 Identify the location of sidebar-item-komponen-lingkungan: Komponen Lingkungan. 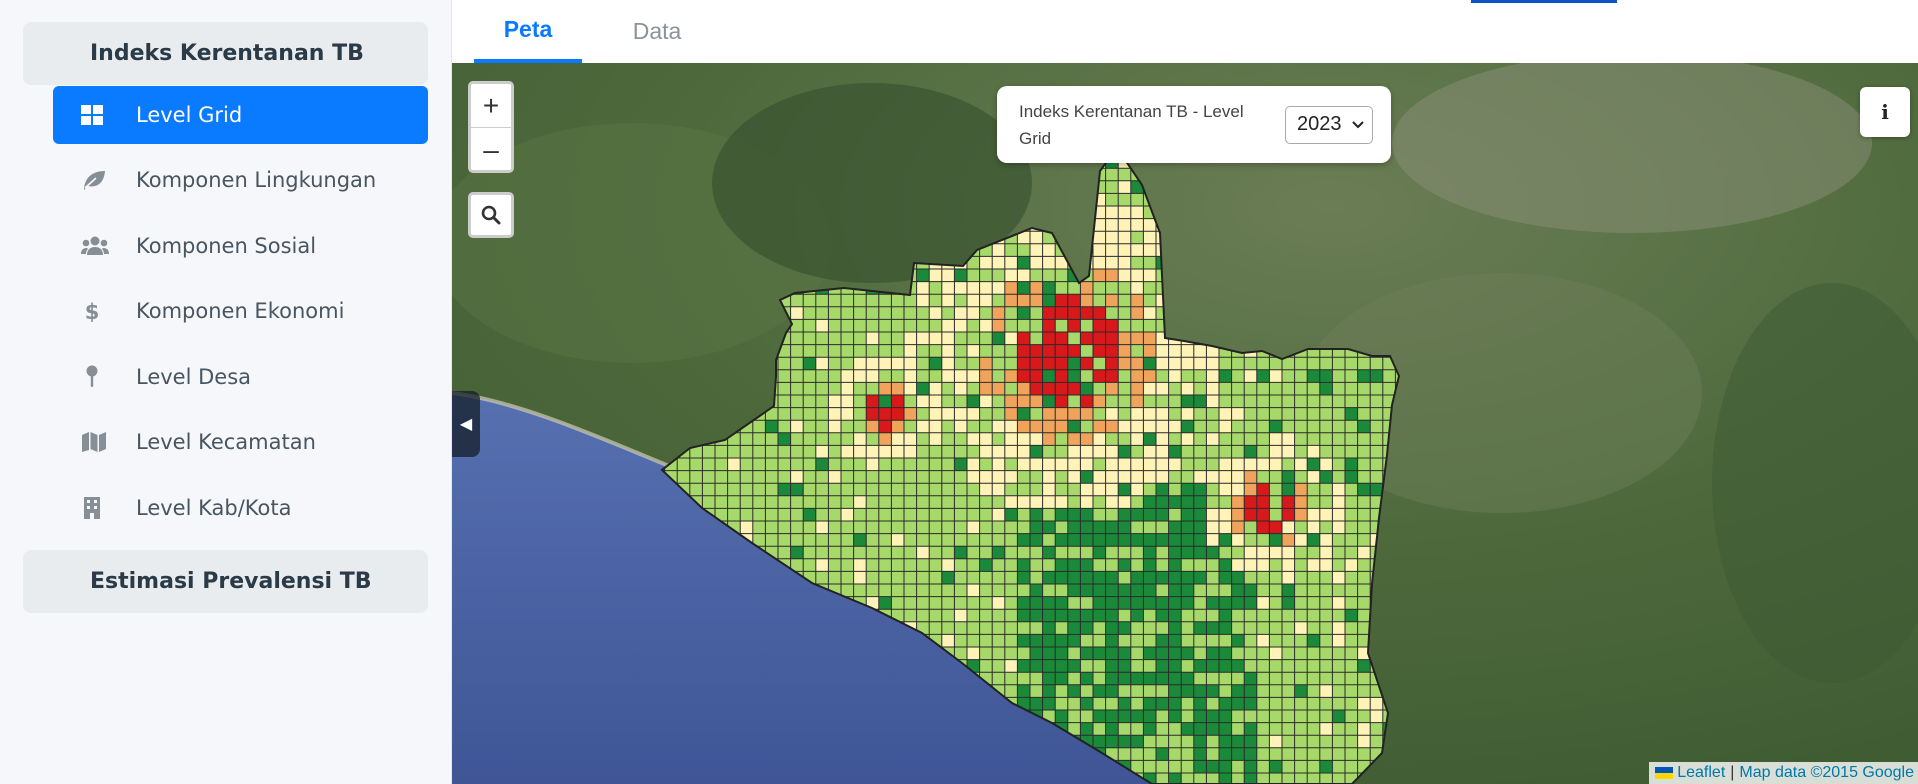
(240, 180).